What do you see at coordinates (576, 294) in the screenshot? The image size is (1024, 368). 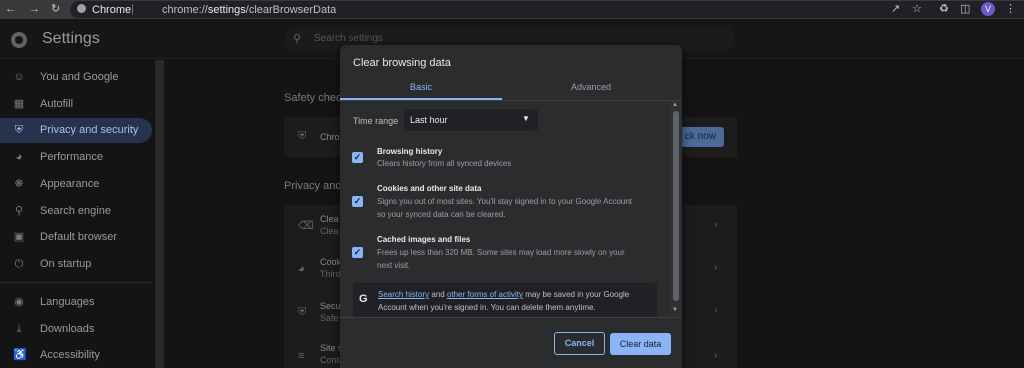 I see `note-text: may be saved in your Google` at bounding box center [576, 294].